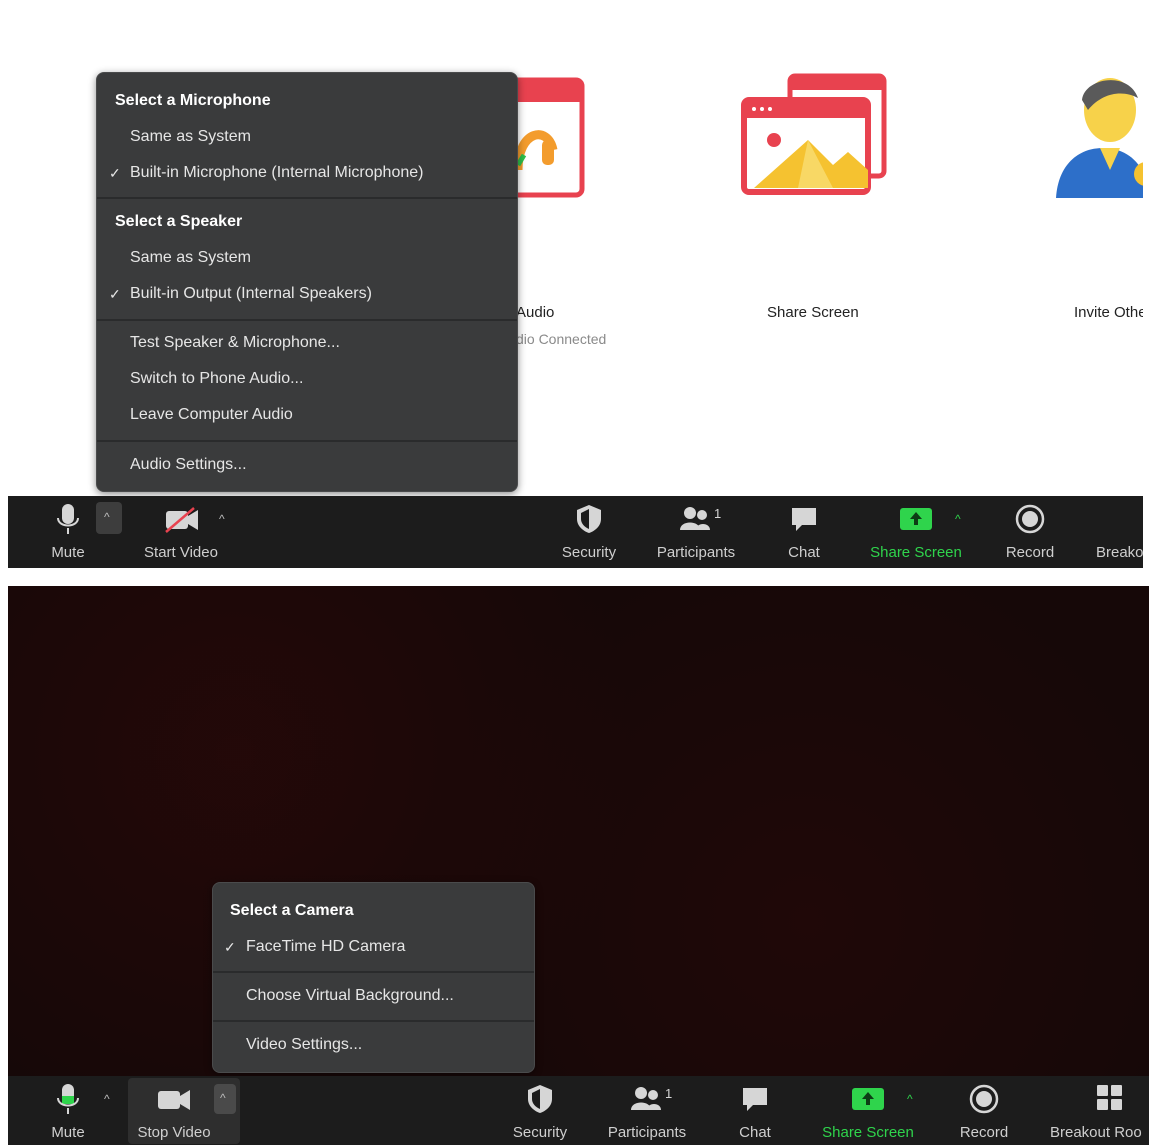 This screenshot has height=1145, width=1149. Describe the element at coordinates (174, 1100) in the screenshot. I see `video-camera-icon` at that location.